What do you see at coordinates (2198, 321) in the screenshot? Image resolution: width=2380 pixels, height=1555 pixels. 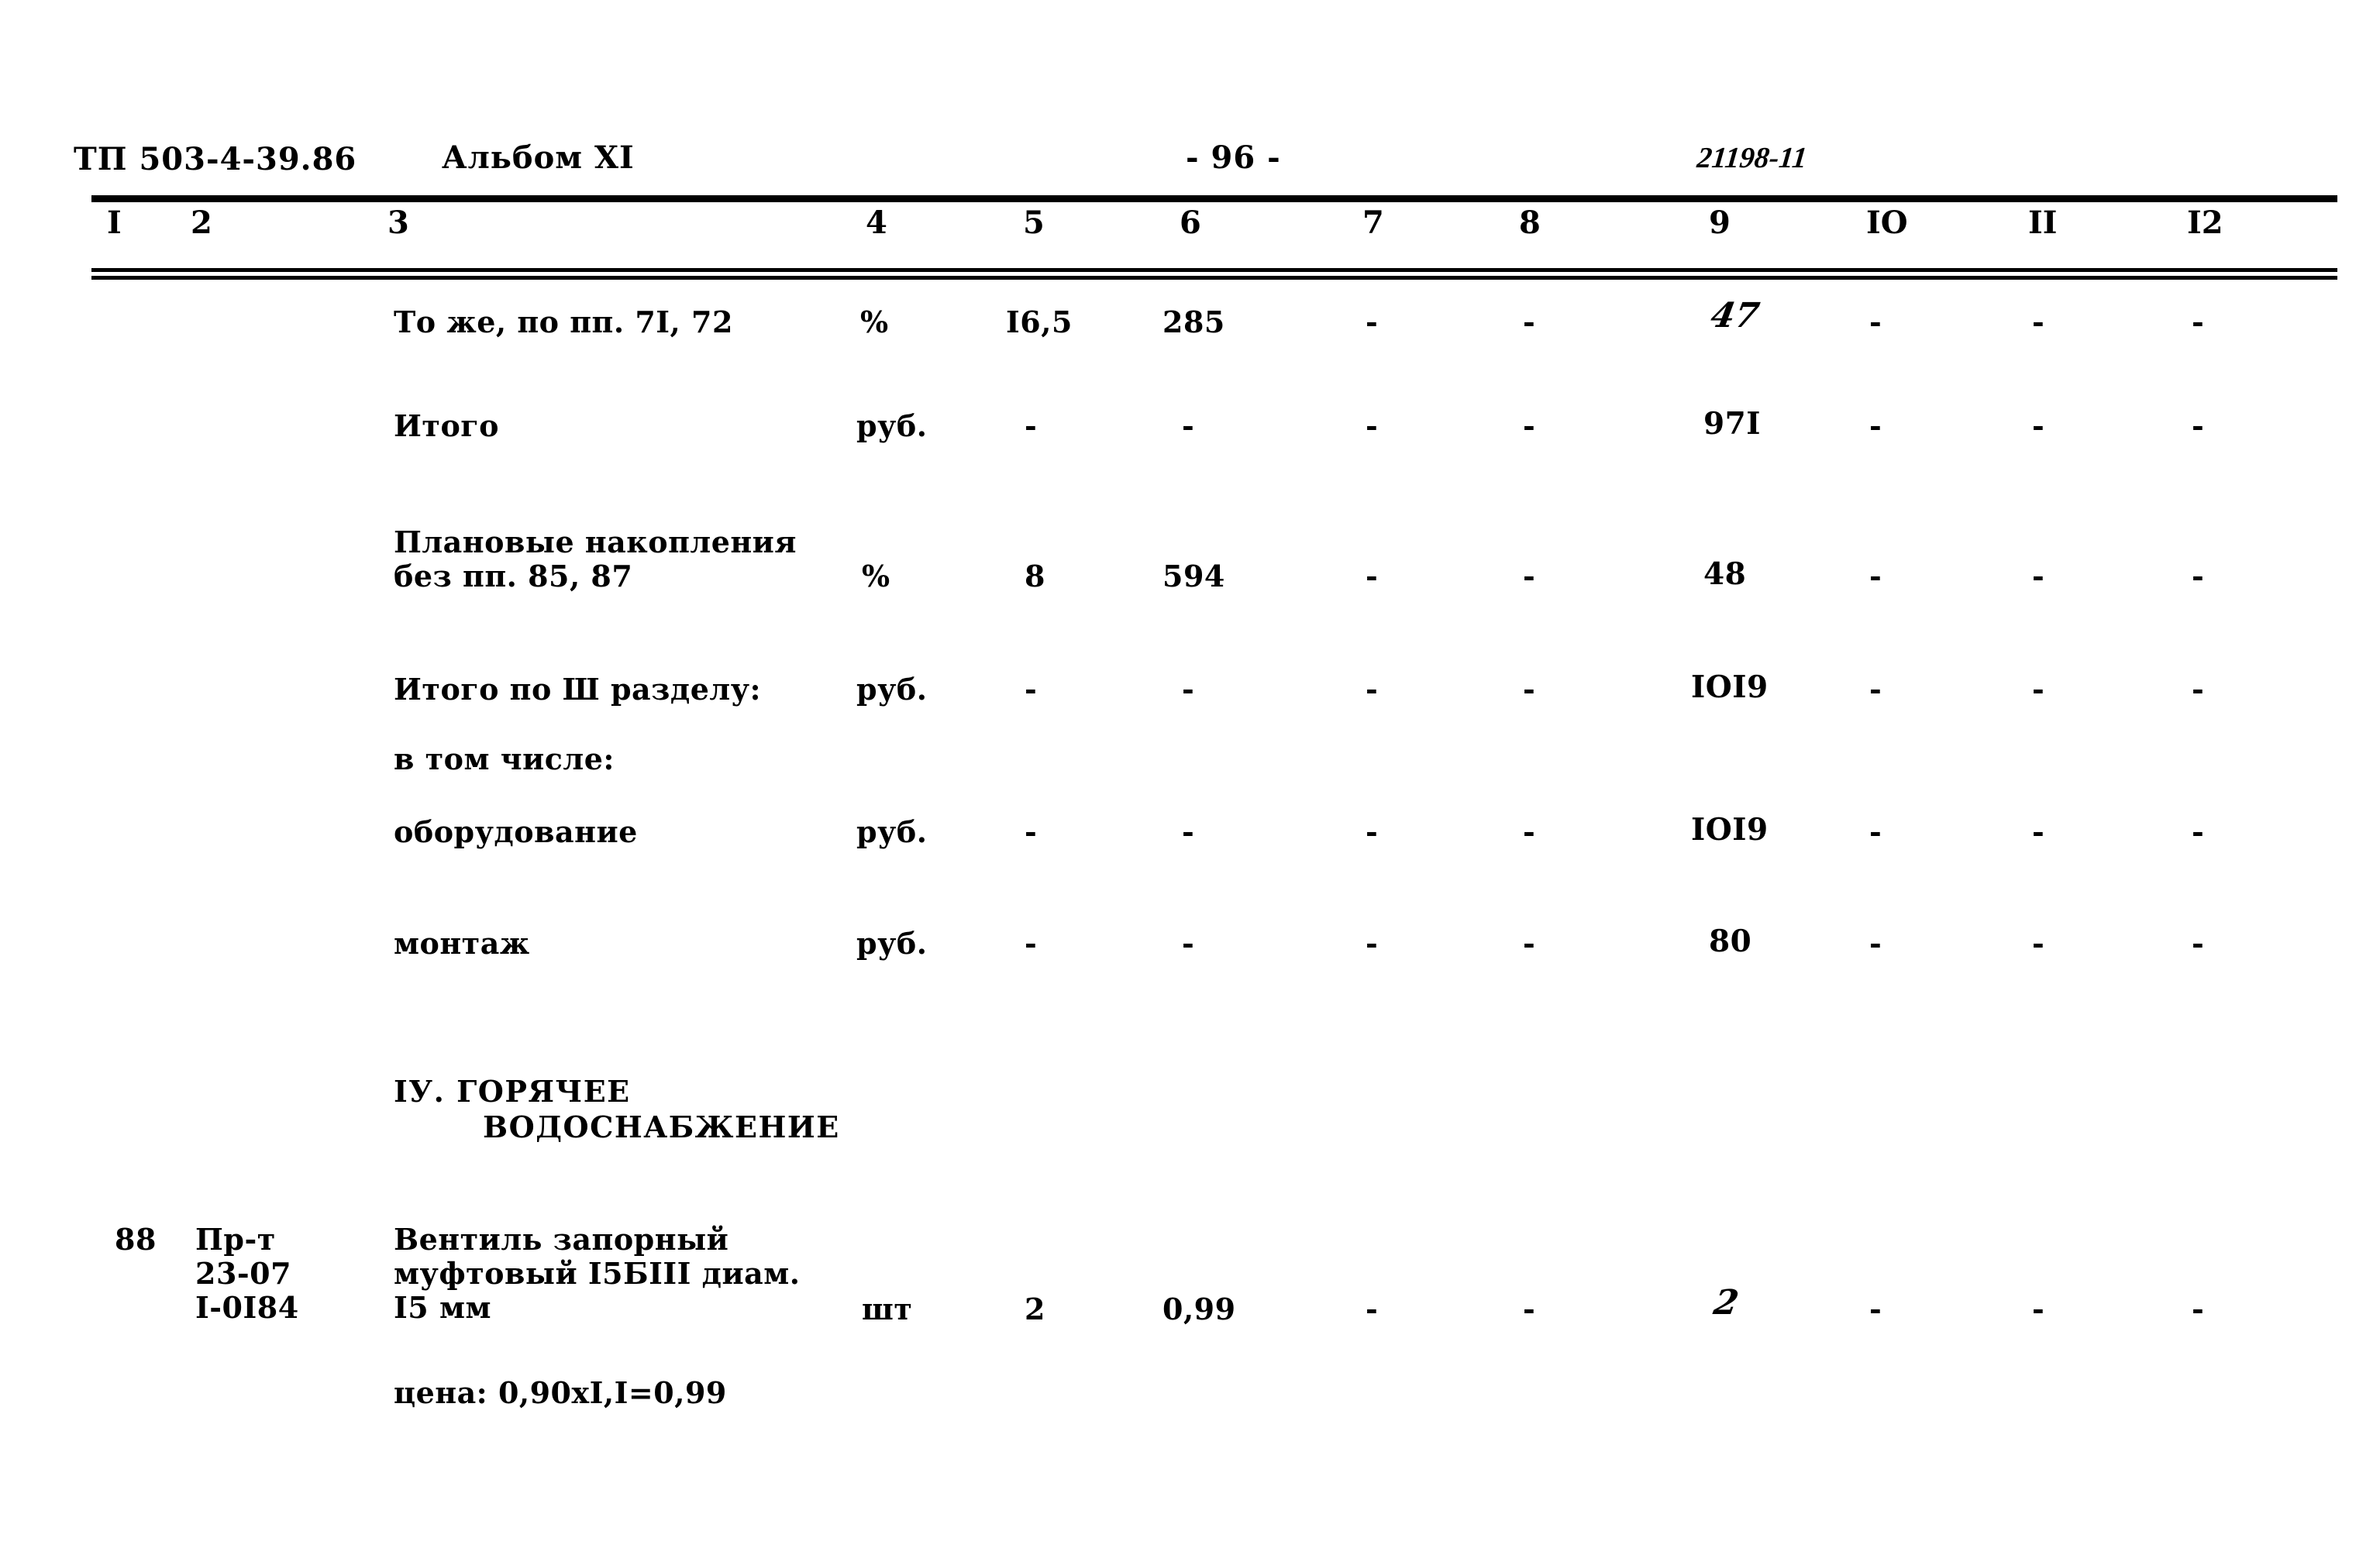 I see `table-row-1-col12: -` at bounding box center [2198, 321].